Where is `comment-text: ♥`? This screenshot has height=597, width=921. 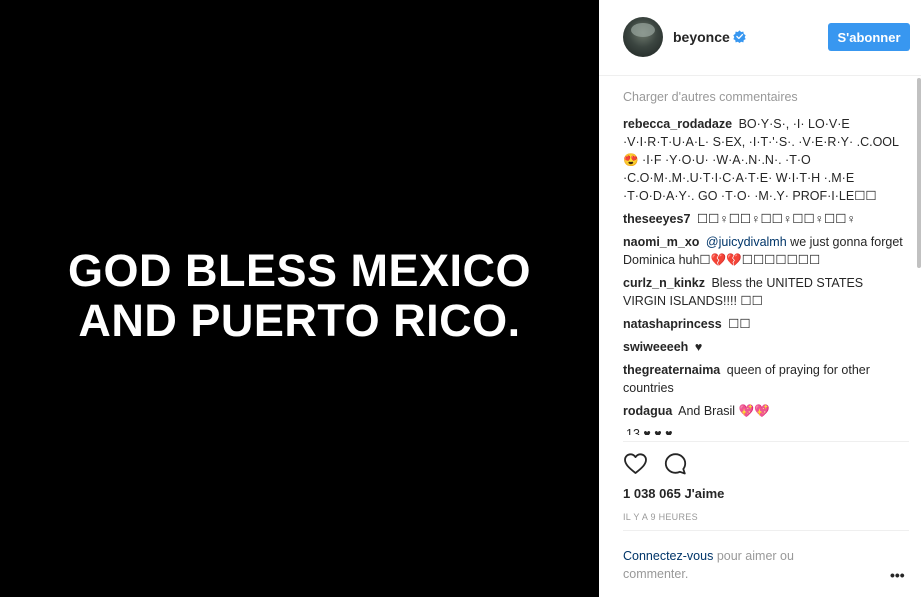
comment-text: ♥ is located at coordinates (698, 347).